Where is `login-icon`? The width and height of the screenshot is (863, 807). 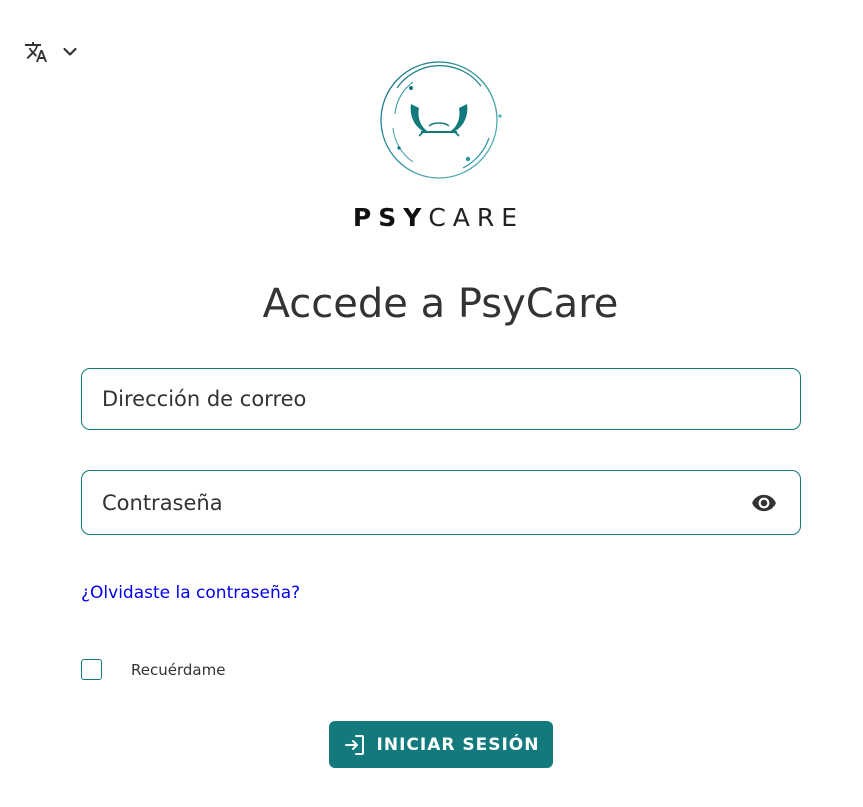 login-icon is located at coordinates (355, 745).